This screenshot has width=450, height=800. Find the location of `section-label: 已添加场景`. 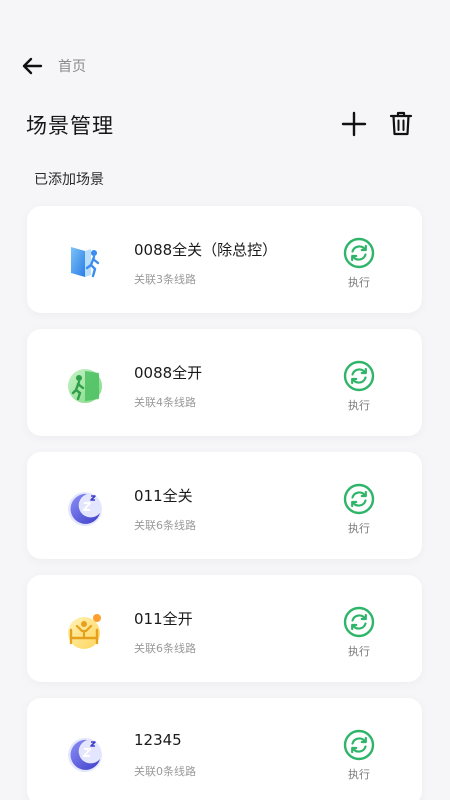

section-label: 已添加场景 is located at coordinates (69, 180).